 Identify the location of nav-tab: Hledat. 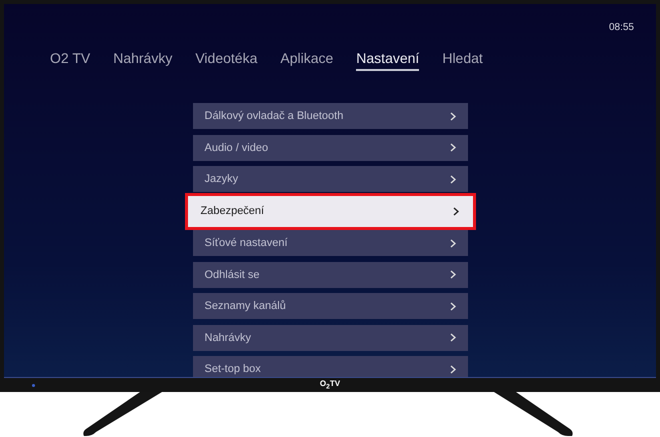
(462, 59).